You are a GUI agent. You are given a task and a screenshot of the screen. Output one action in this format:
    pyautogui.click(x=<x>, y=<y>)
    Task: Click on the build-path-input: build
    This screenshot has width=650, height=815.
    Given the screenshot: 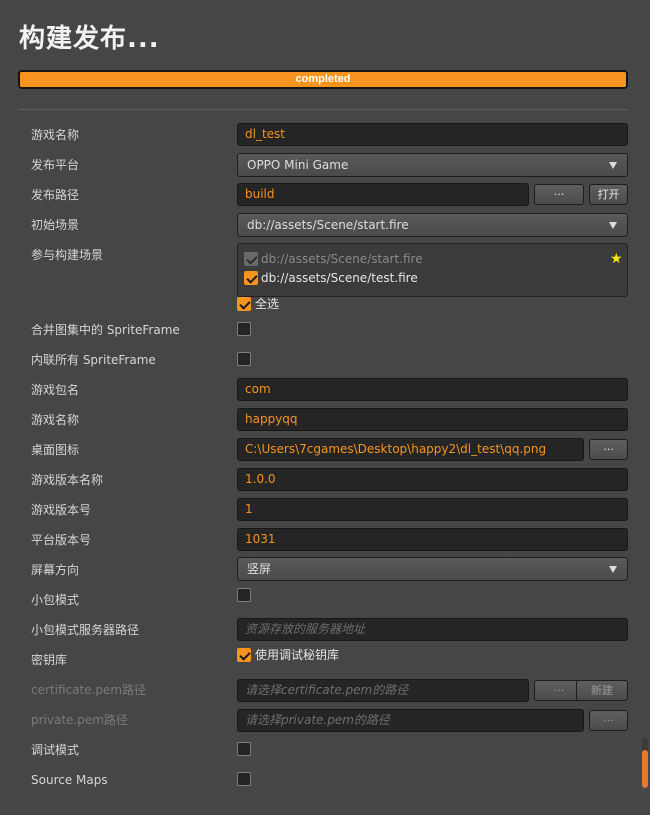 What is the action you would take?
    pyautogui.click(x=383, y=194)
    